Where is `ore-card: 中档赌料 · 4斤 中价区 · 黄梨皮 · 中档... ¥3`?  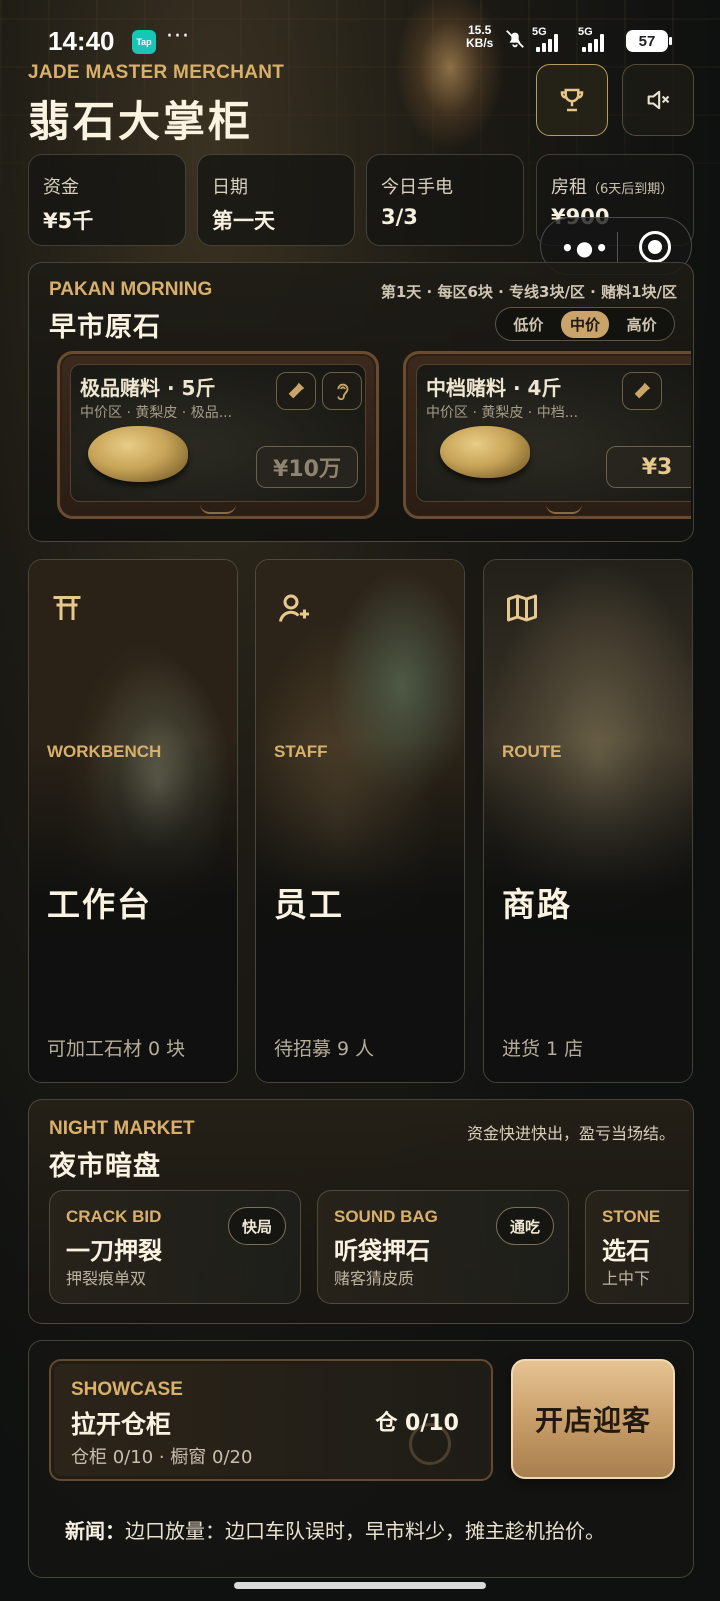 ore-card: 中档赌料 · 4斤 中价区 · 黄梨皮 · 中档... ¥3 is located at coordinates (547, 435).